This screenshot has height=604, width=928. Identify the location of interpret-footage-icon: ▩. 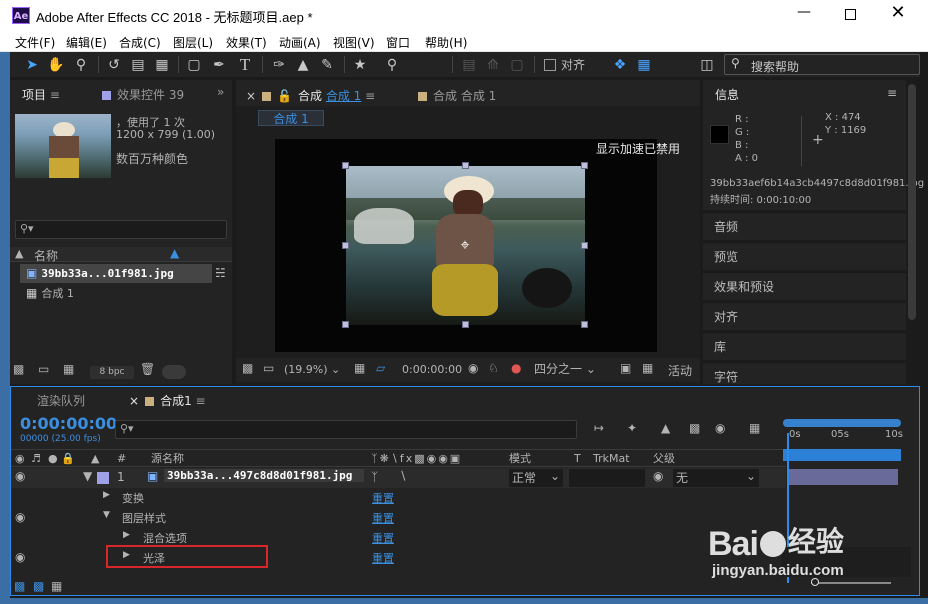
(18, 369).